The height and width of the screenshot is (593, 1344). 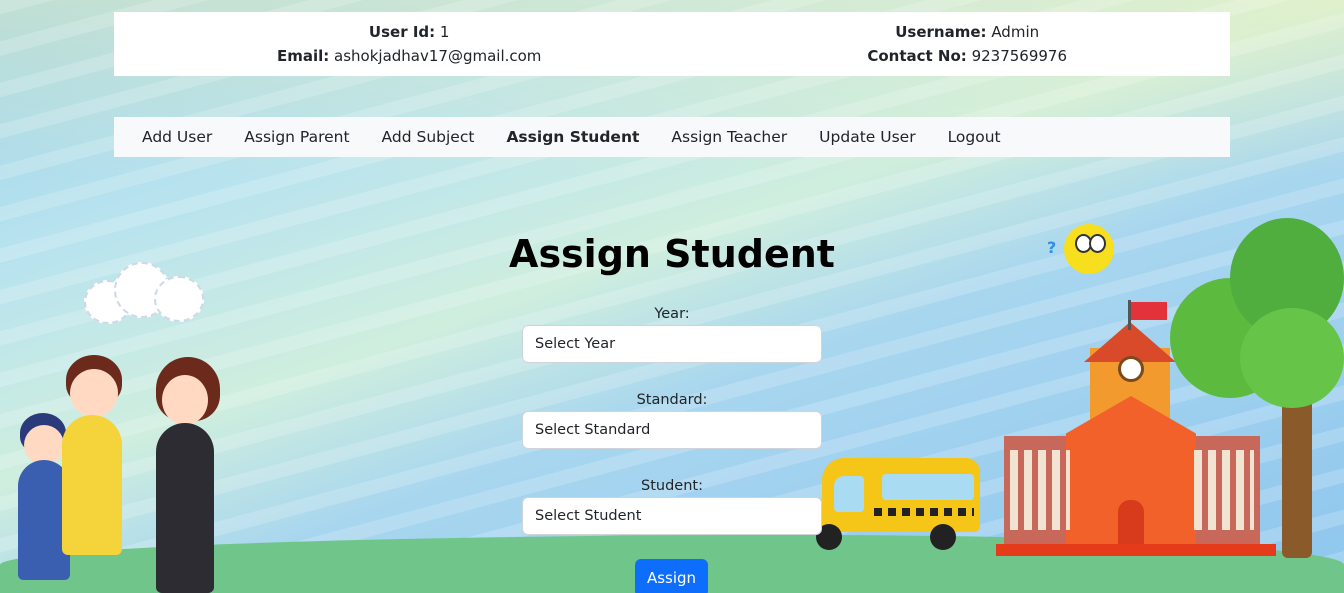 I want to click on assign-button: Assign, so click(x=671, y=576).